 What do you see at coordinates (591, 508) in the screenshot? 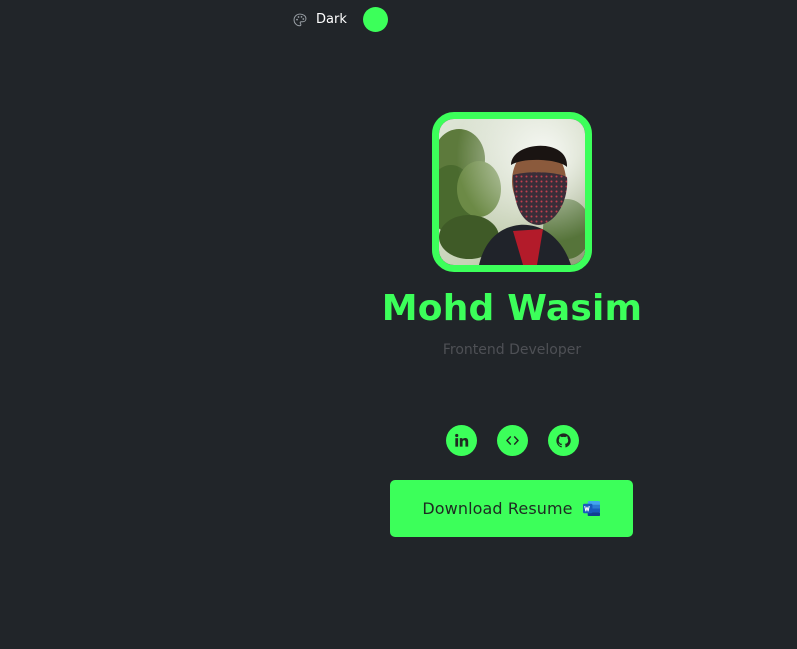
I see `word-document-icon` at bounding box center [591, 508].